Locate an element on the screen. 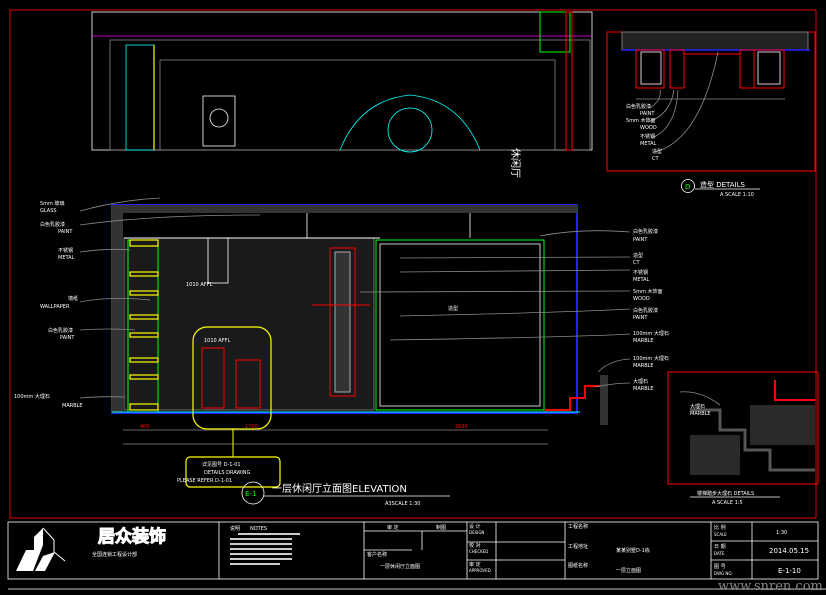 The width and height of the screenshot is (826, 595). dimension: 400 is located at coordinates (145, 427).